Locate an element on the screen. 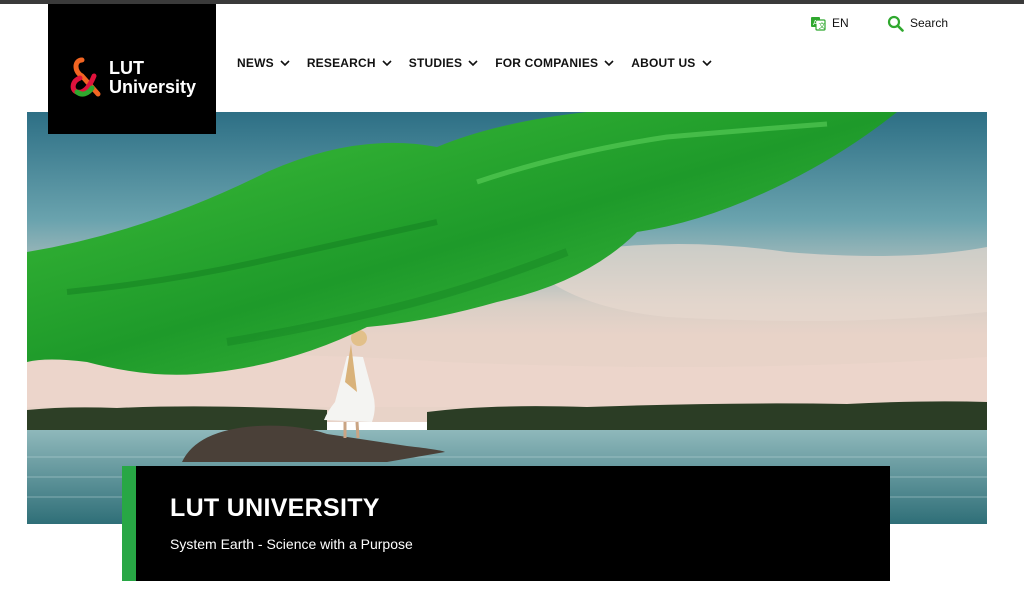 This screenshot has width=1024, height=611. nav-item-for-companies: FOR COMPANIES is located at coordinates (554, 63).